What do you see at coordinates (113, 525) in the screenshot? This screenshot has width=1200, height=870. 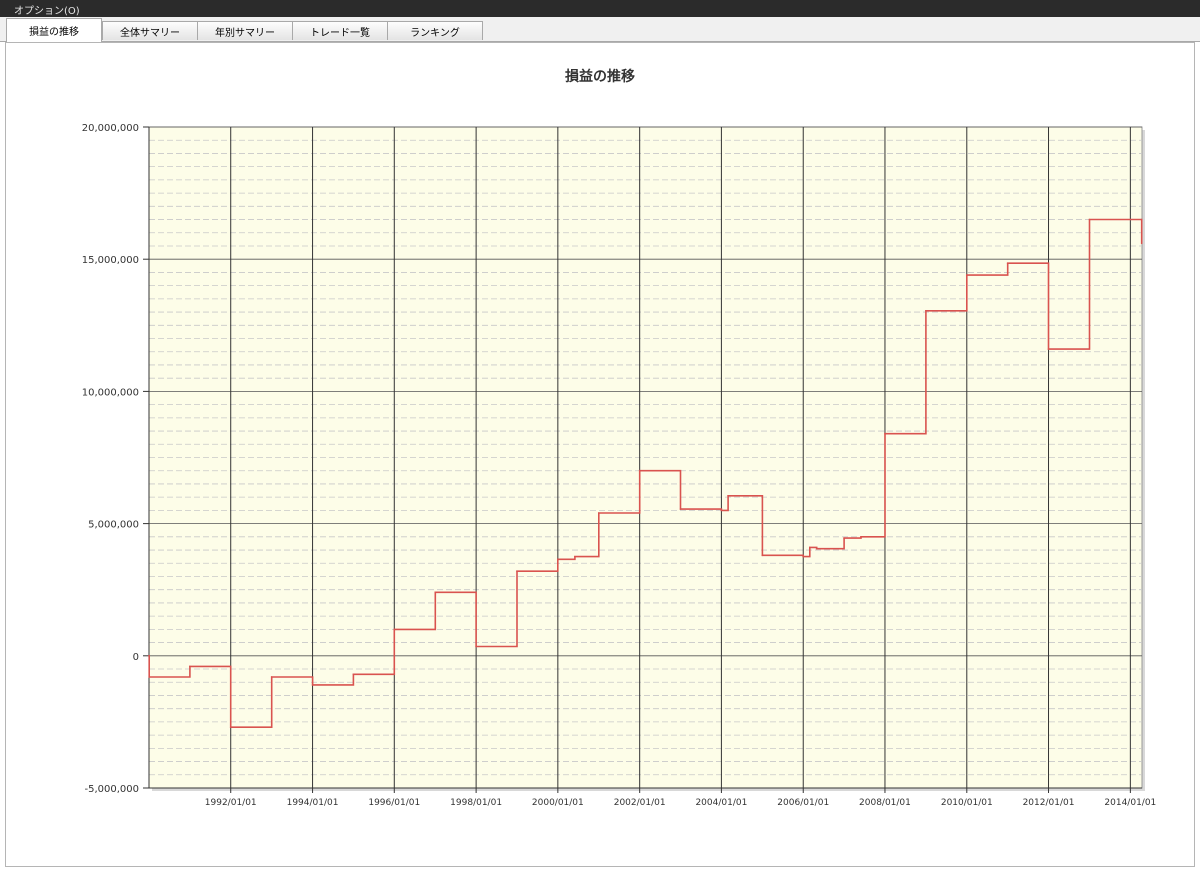 I see `y-tick-label: 5,000,000` at bounding box center [113, 525].